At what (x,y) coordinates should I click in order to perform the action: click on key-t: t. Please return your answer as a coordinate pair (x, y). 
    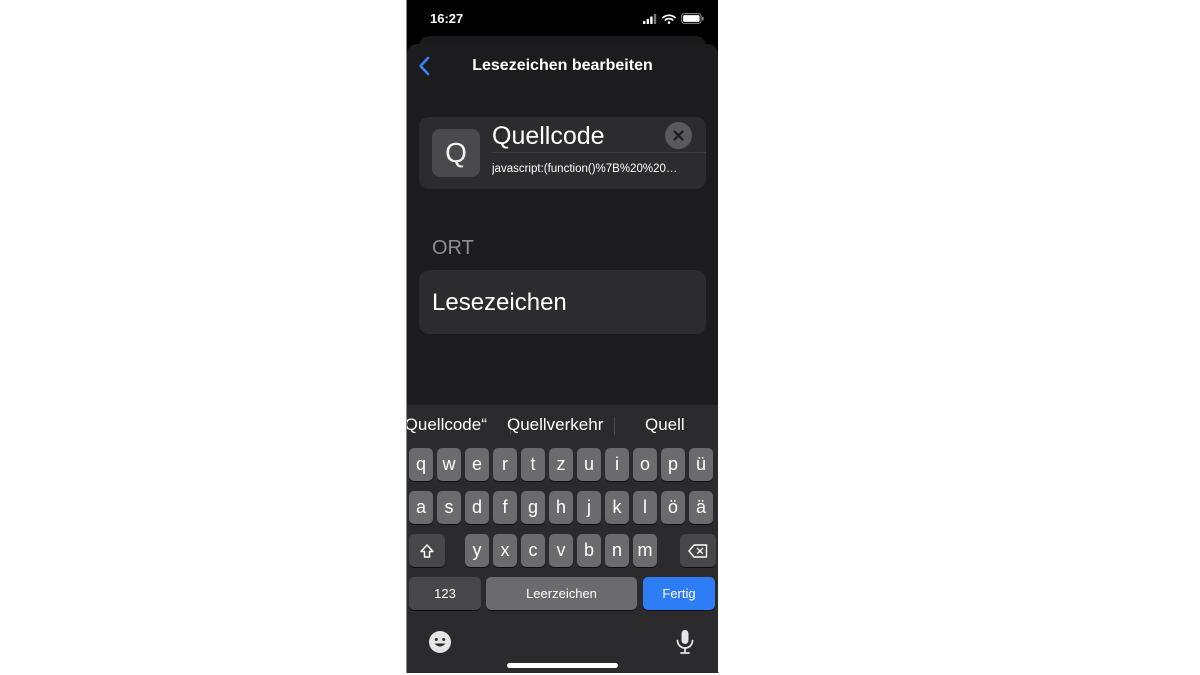
    Looking at the image, I should click on (533, 464).